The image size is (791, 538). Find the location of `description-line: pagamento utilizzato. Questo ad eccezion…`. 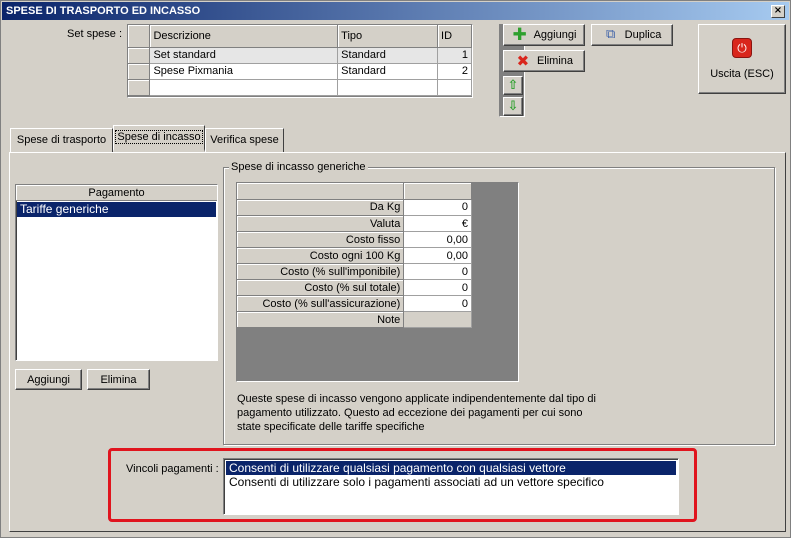

description-line: pagamento utilizzato. Questo ad eccezion… is located at coordinates (410, 413).